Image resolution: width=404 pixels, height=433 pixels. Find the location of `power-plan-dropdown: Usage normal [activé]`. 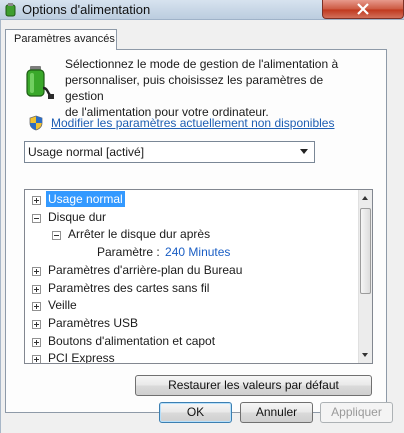

power-plan-dropdown: Usage normal [activé] is located at coordinates (169, 152).